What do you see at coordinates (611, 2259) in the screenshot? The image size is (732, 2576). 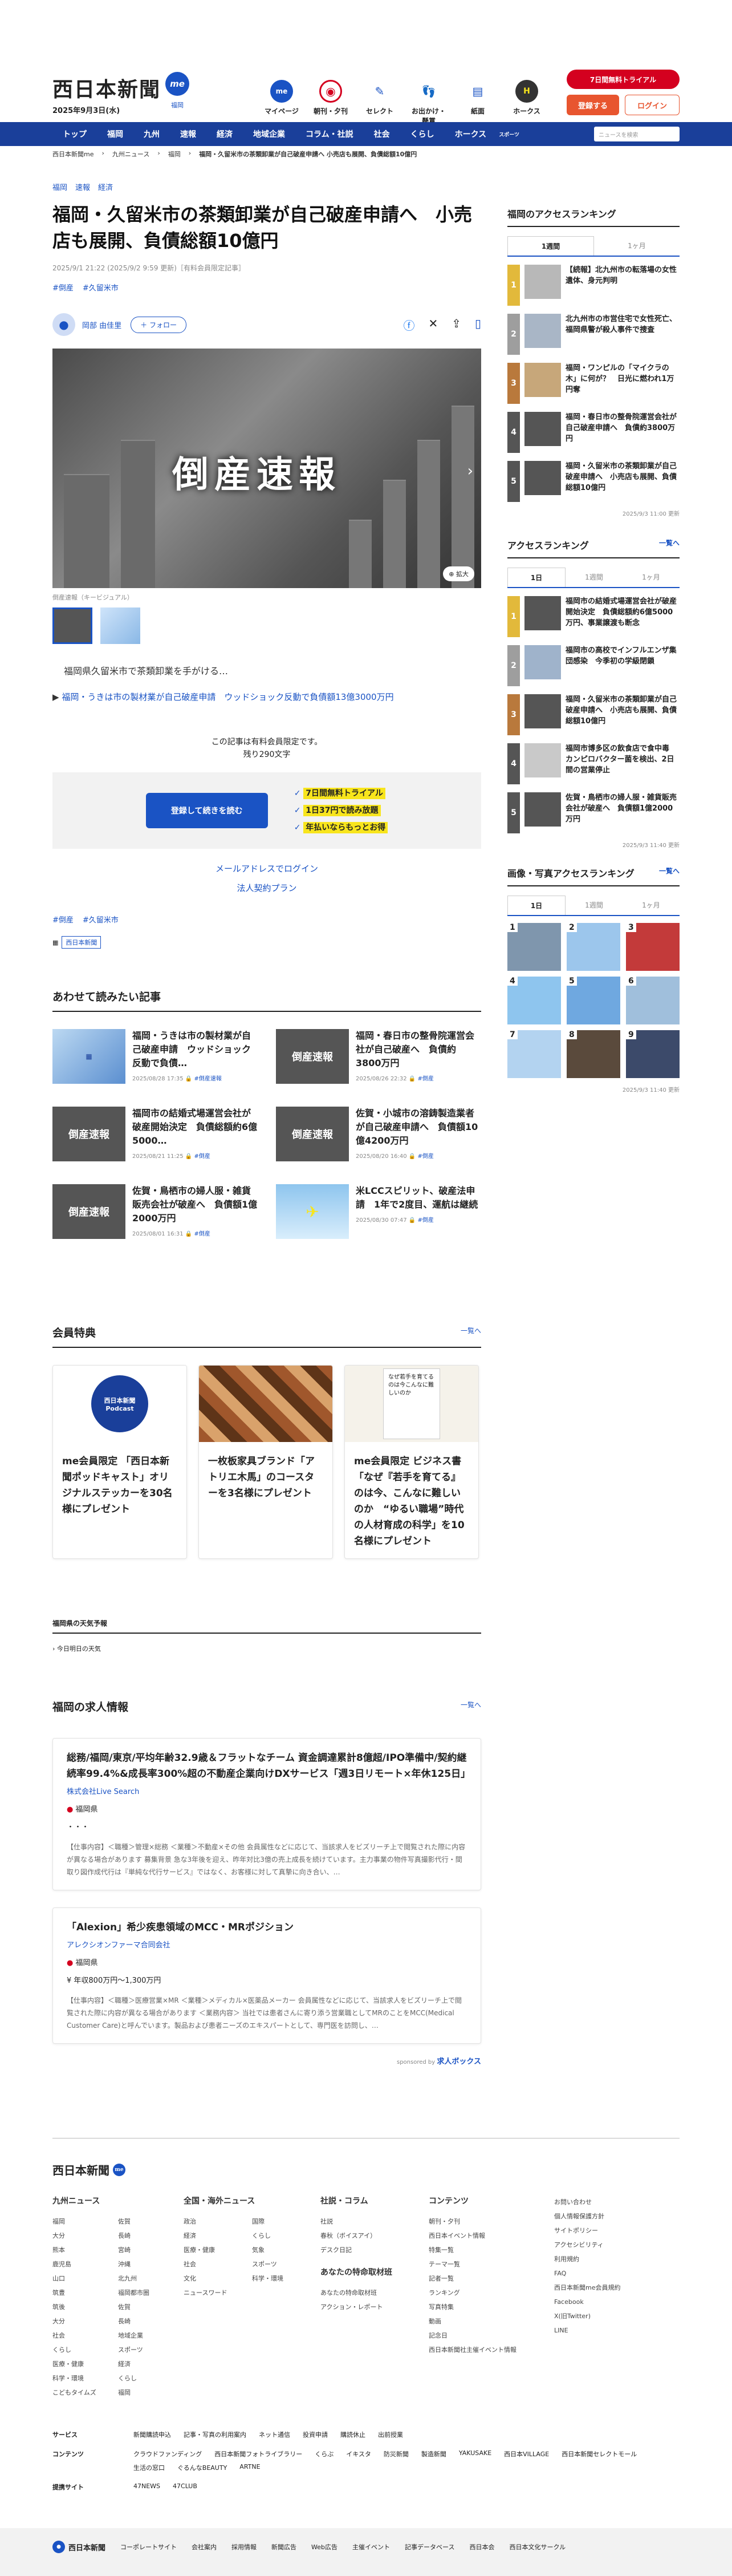 I see `footer-link: 利用規約` at bounding box center [611, 2259].